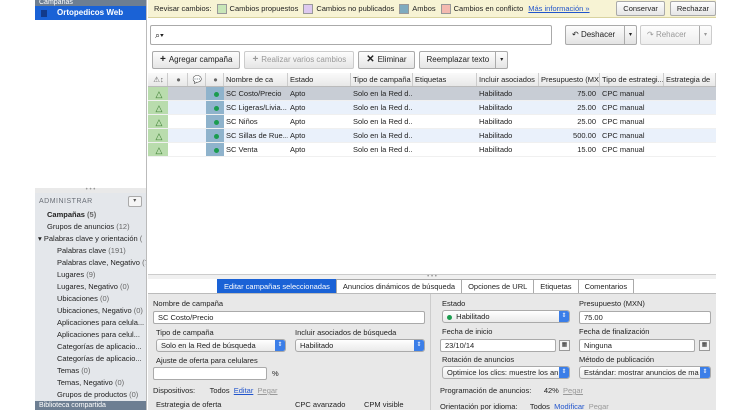 The width and height of the screenshot is (750, 410). Describe the element at coordinates (569, 406) in the screenshot. I see `language-edit-link: Modificar` at that location.